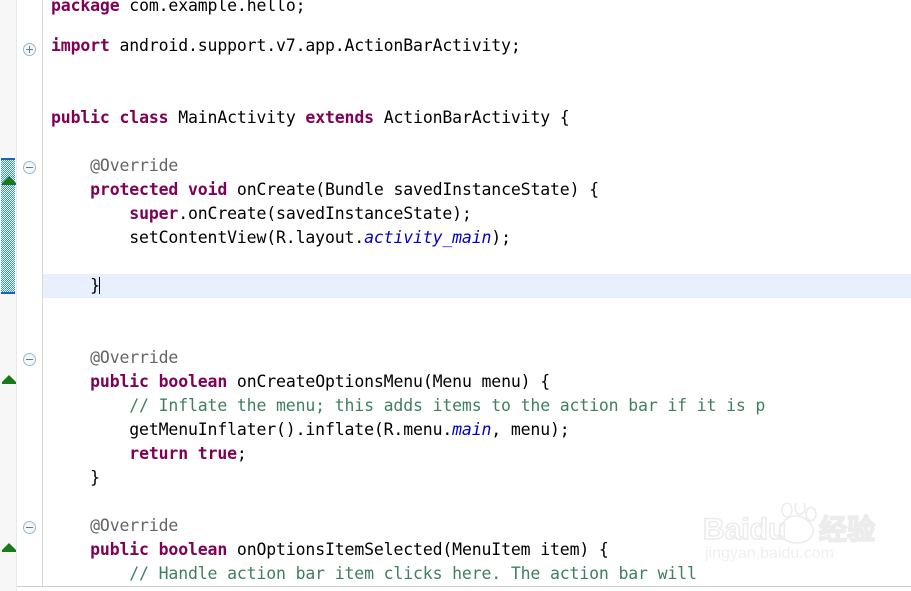 The height and width of the screenshot is (591, 911). What do you see at coordinates (30, 295) in the screenshot?
I see `folding-gutter` at bounding box center [30, 295].